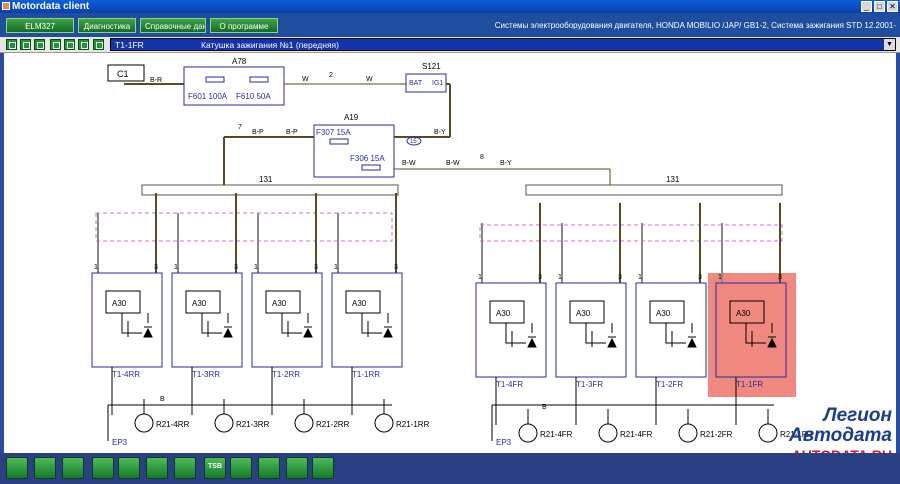  What do you see at coordinates (123, 74) in the screenshot?
I see `c1-label: C1` at bounding box center [123, 74].